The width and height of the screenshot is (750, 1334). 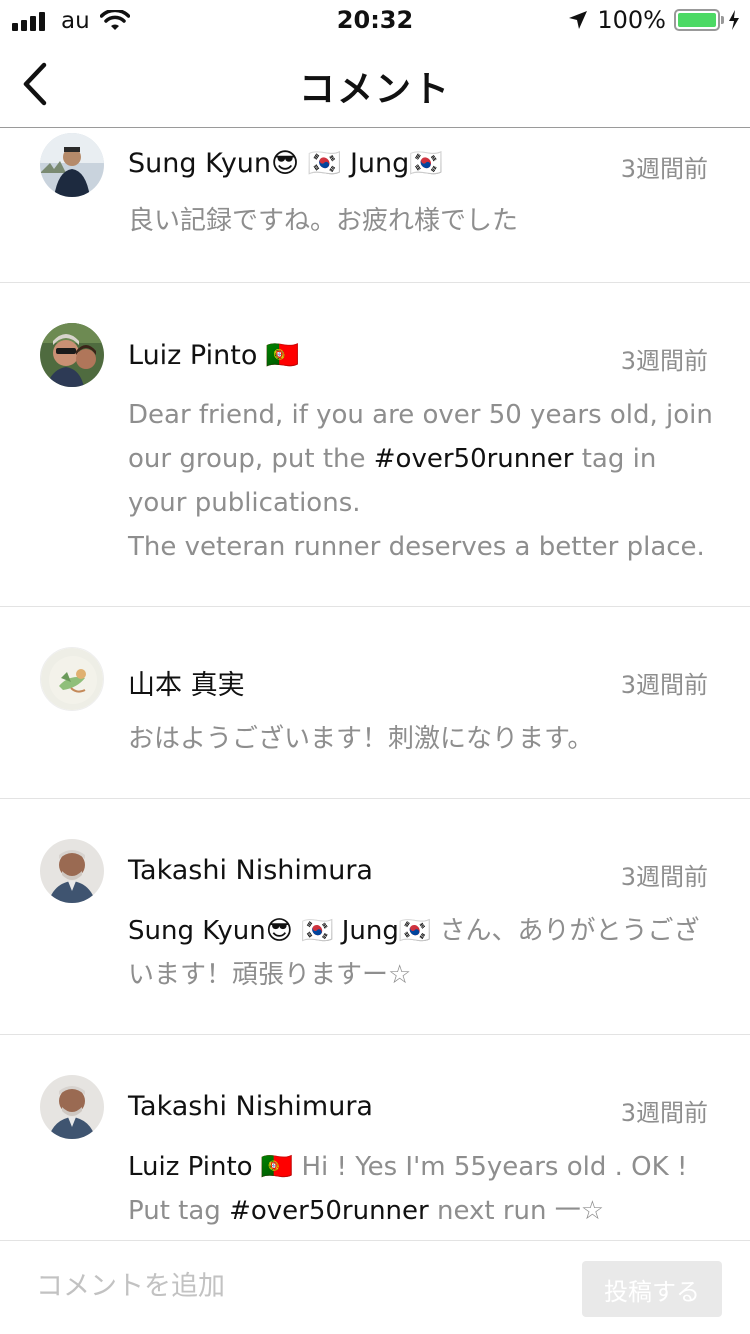 I want to click on comment-text: おはようございます！刺激になります。, so click(x=421, y=739).